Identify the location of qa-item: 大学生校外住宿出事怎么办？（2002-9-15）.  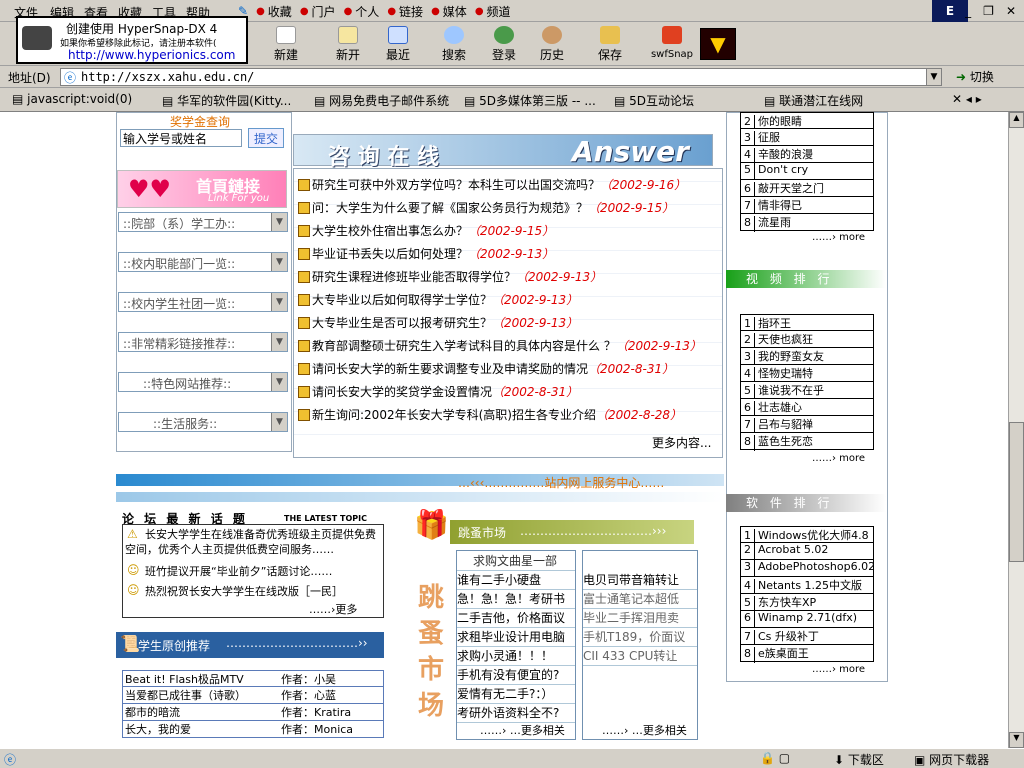
(426, 230).